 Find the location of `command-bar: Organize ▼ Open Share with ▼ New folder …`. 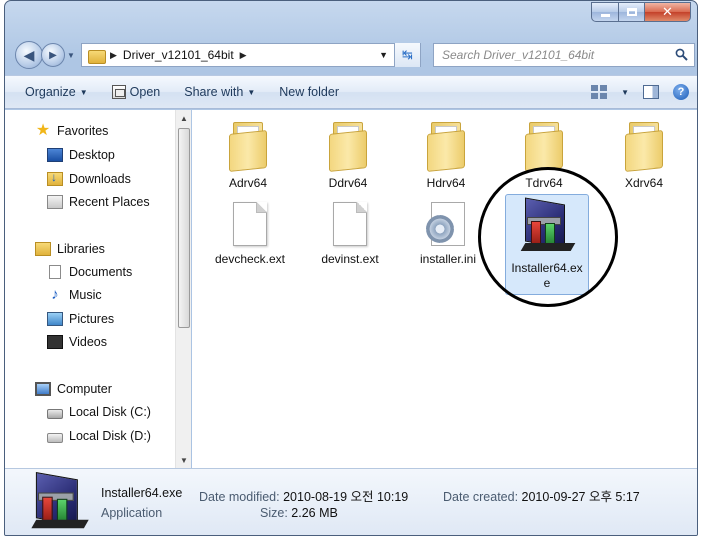

command-bar: Organize ▼ Open Share with ▼ New folder … is located at coordinates (351, 92).